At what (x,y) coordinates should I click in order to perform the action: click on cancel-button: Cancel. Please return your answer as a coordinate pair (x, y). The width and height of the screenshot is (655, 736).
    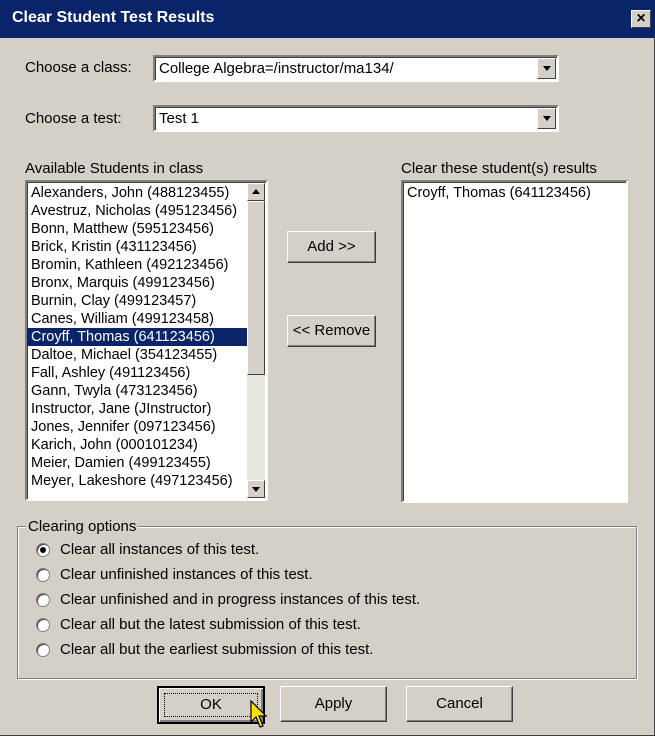
    Looking at the image, I should click on (459, 704).